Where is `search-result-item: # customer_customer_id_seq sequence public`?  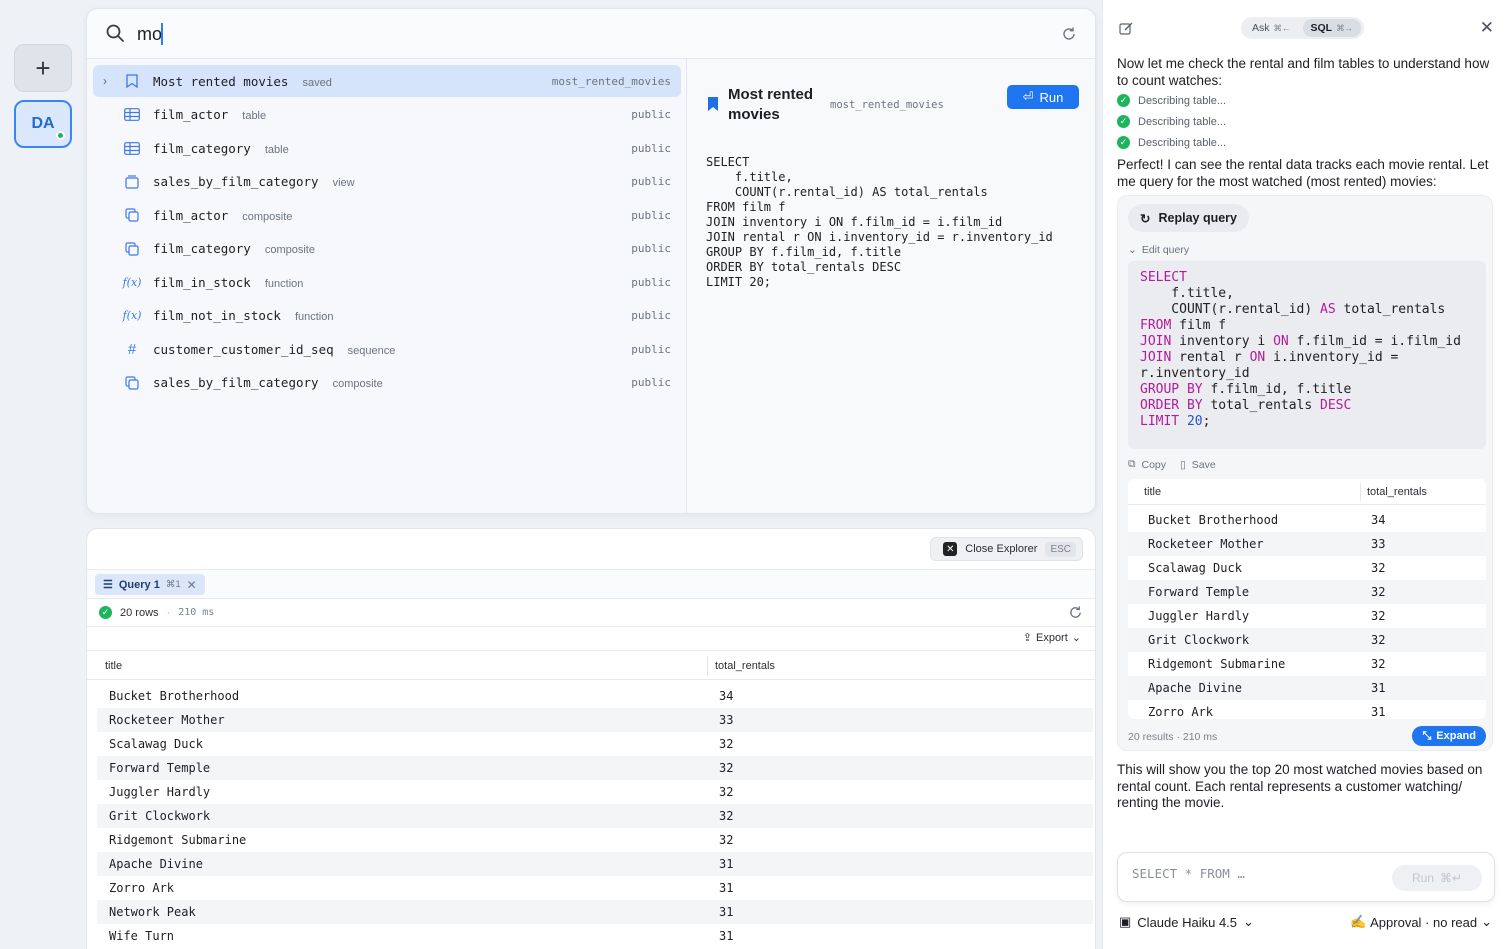 search-result-item: # customer_customer_id_seq sequence public is located at coordinates (387, 349).